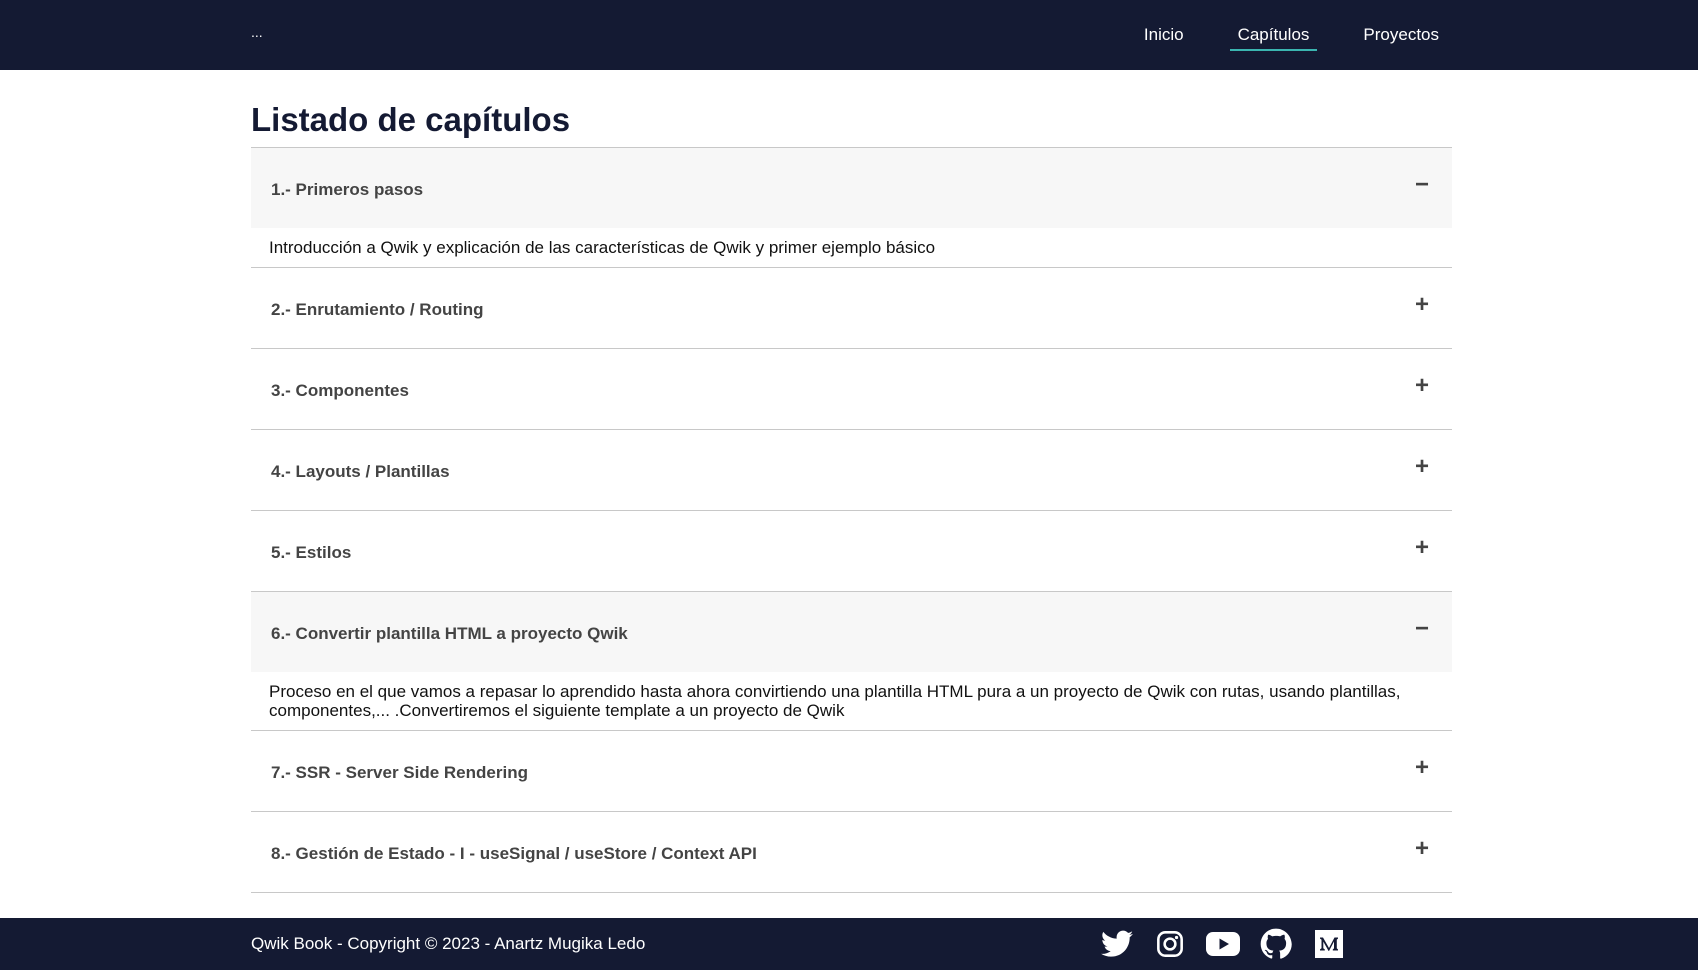  What do you see at coordinates (851, 124) in the screenshot?
I see `page-title: Listado de capítulos` at bounding box center [851, 124].